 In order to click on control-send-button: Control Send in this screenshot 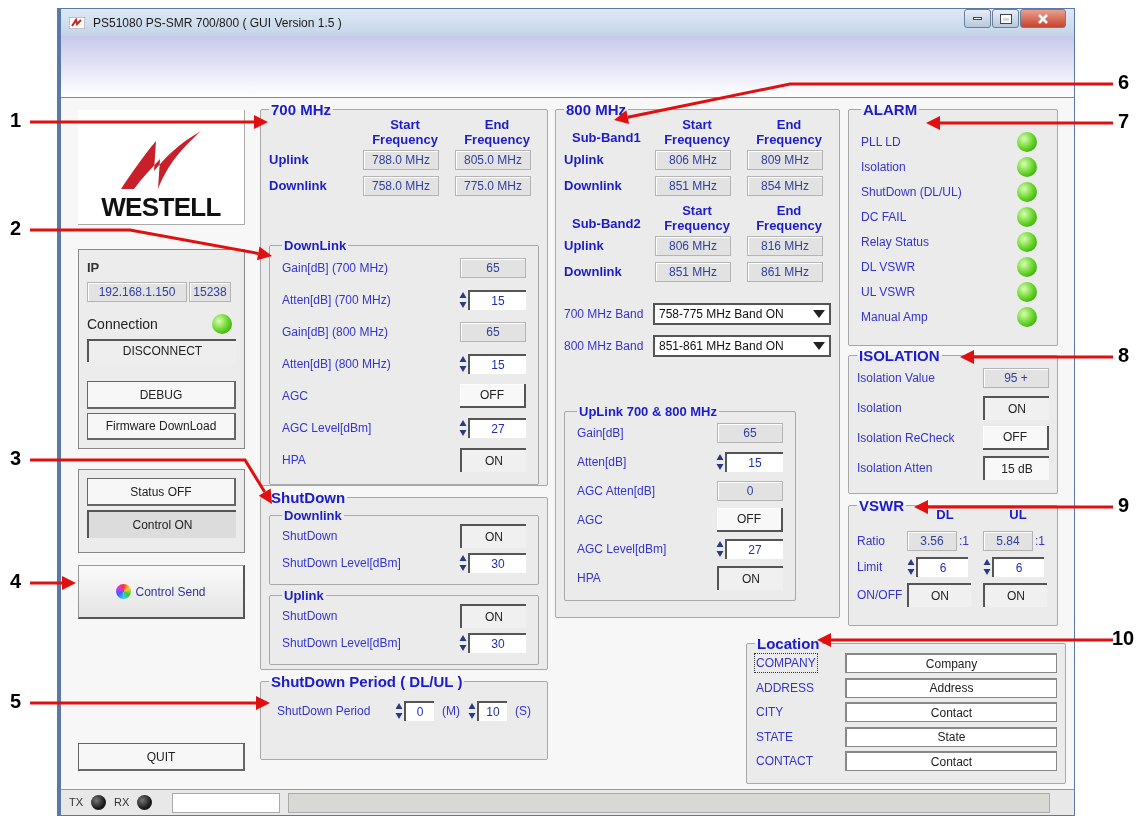, I will do `click(161, 592)`.